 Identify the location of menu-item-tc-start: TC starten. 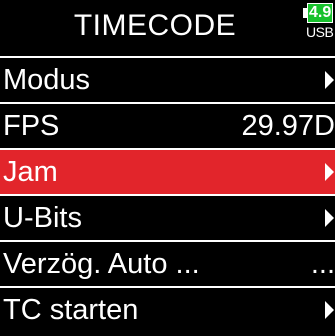
(167, 309).